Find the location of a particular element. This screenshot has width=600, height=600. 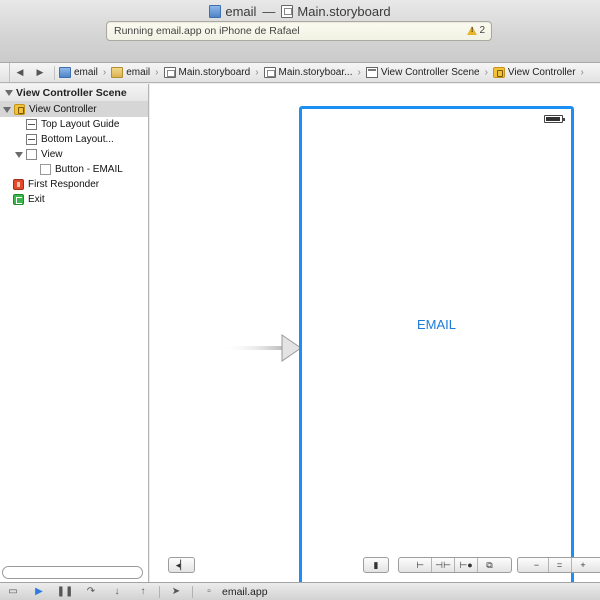

debug-bar: ▭ ▶ ❚❚ ↷ ↓ ↑ ➤ ▫ email.app is located at coordinates (300, 591).